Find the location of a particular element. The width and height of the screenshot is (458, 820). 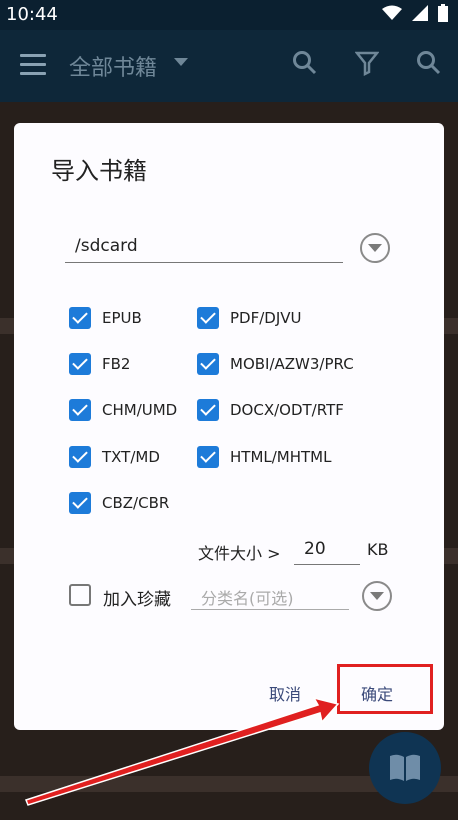

annotation-arrow is located at coordinates (182, 751).